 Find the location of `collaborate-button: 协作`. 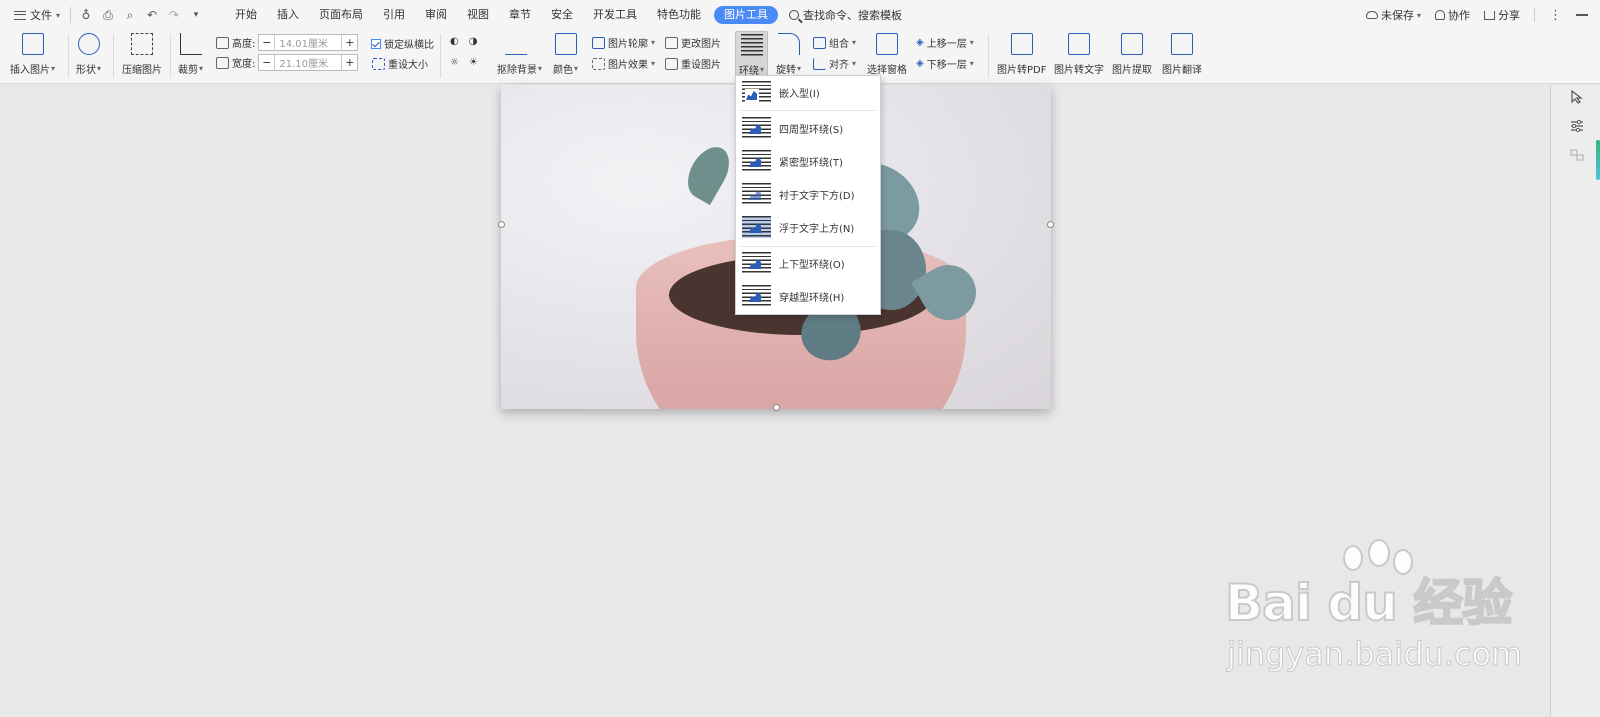

collaborate-button: 协作 is located at coordinates (1452, 15).